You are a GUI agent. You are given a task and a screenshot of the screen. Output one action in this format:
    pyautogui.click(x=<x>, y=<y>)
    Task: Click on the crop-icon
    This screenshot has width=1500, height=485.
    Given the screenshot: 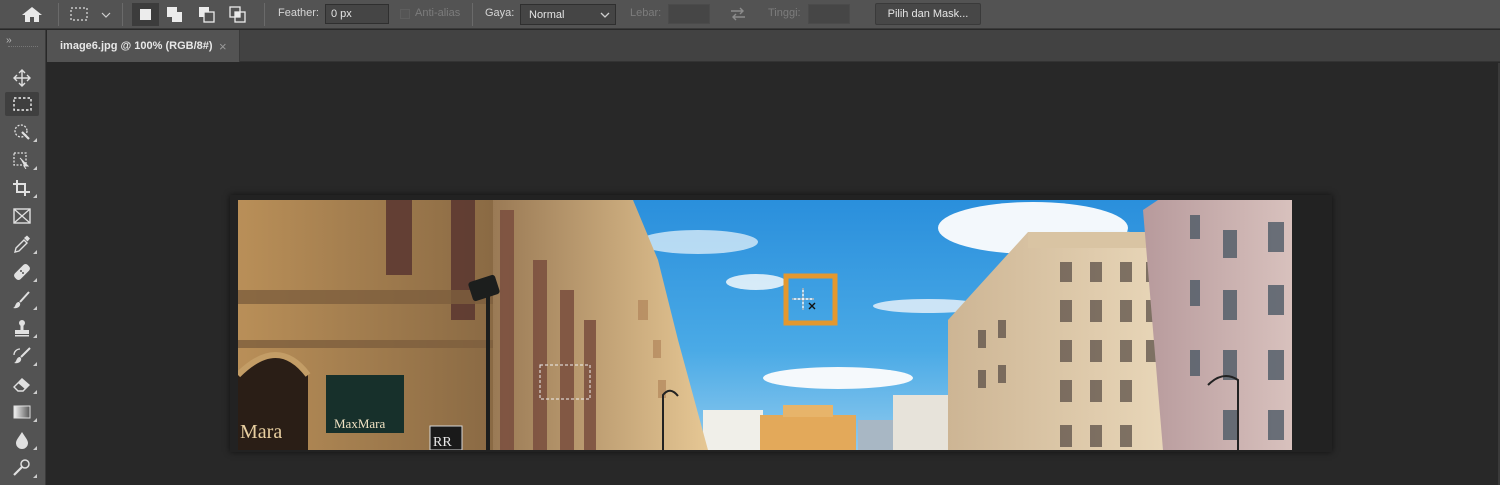 What is the action you would take?
    pyautogui.click(x=21, y=188)
    